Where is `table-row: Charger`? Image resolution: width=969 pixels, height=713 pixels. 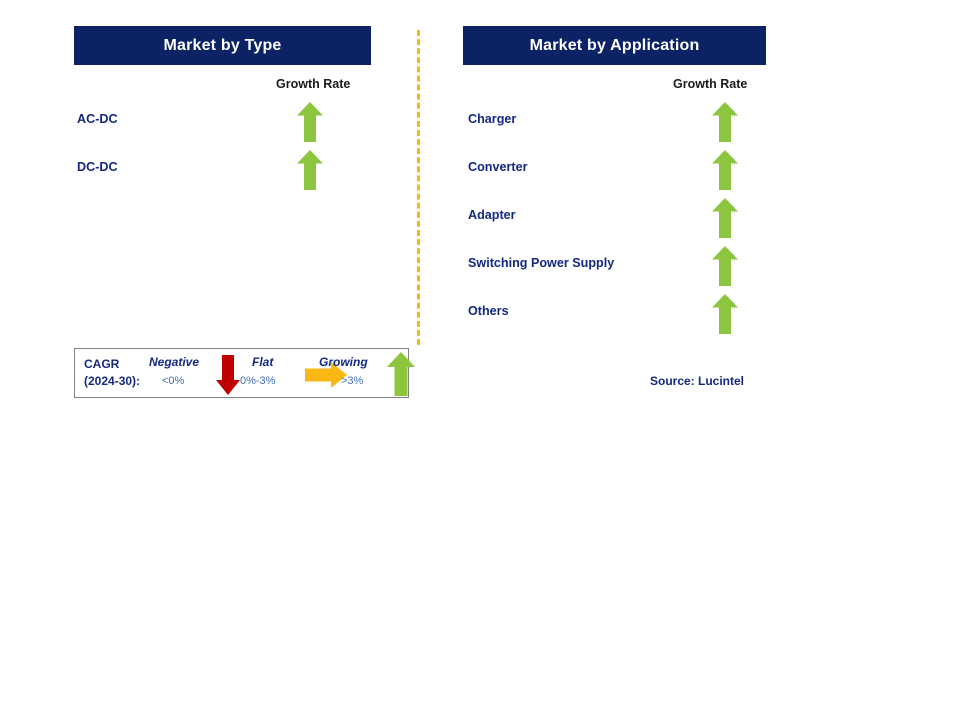 table-row: Charger is located at coordinates (614, 122).